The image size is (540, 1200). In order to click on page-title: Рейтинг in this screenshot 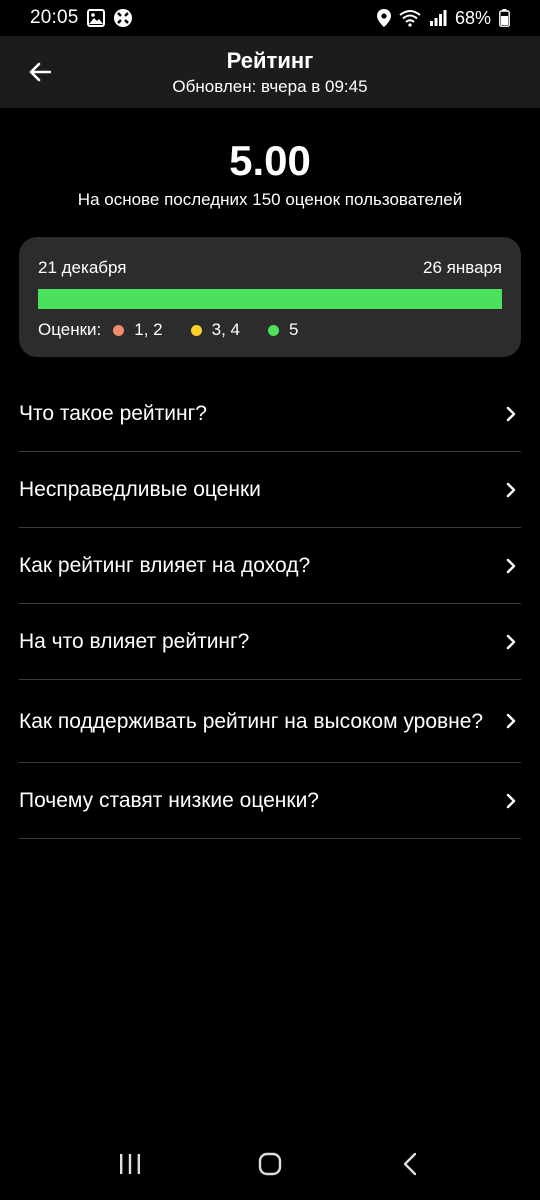, I will do `click(270, 60)`.